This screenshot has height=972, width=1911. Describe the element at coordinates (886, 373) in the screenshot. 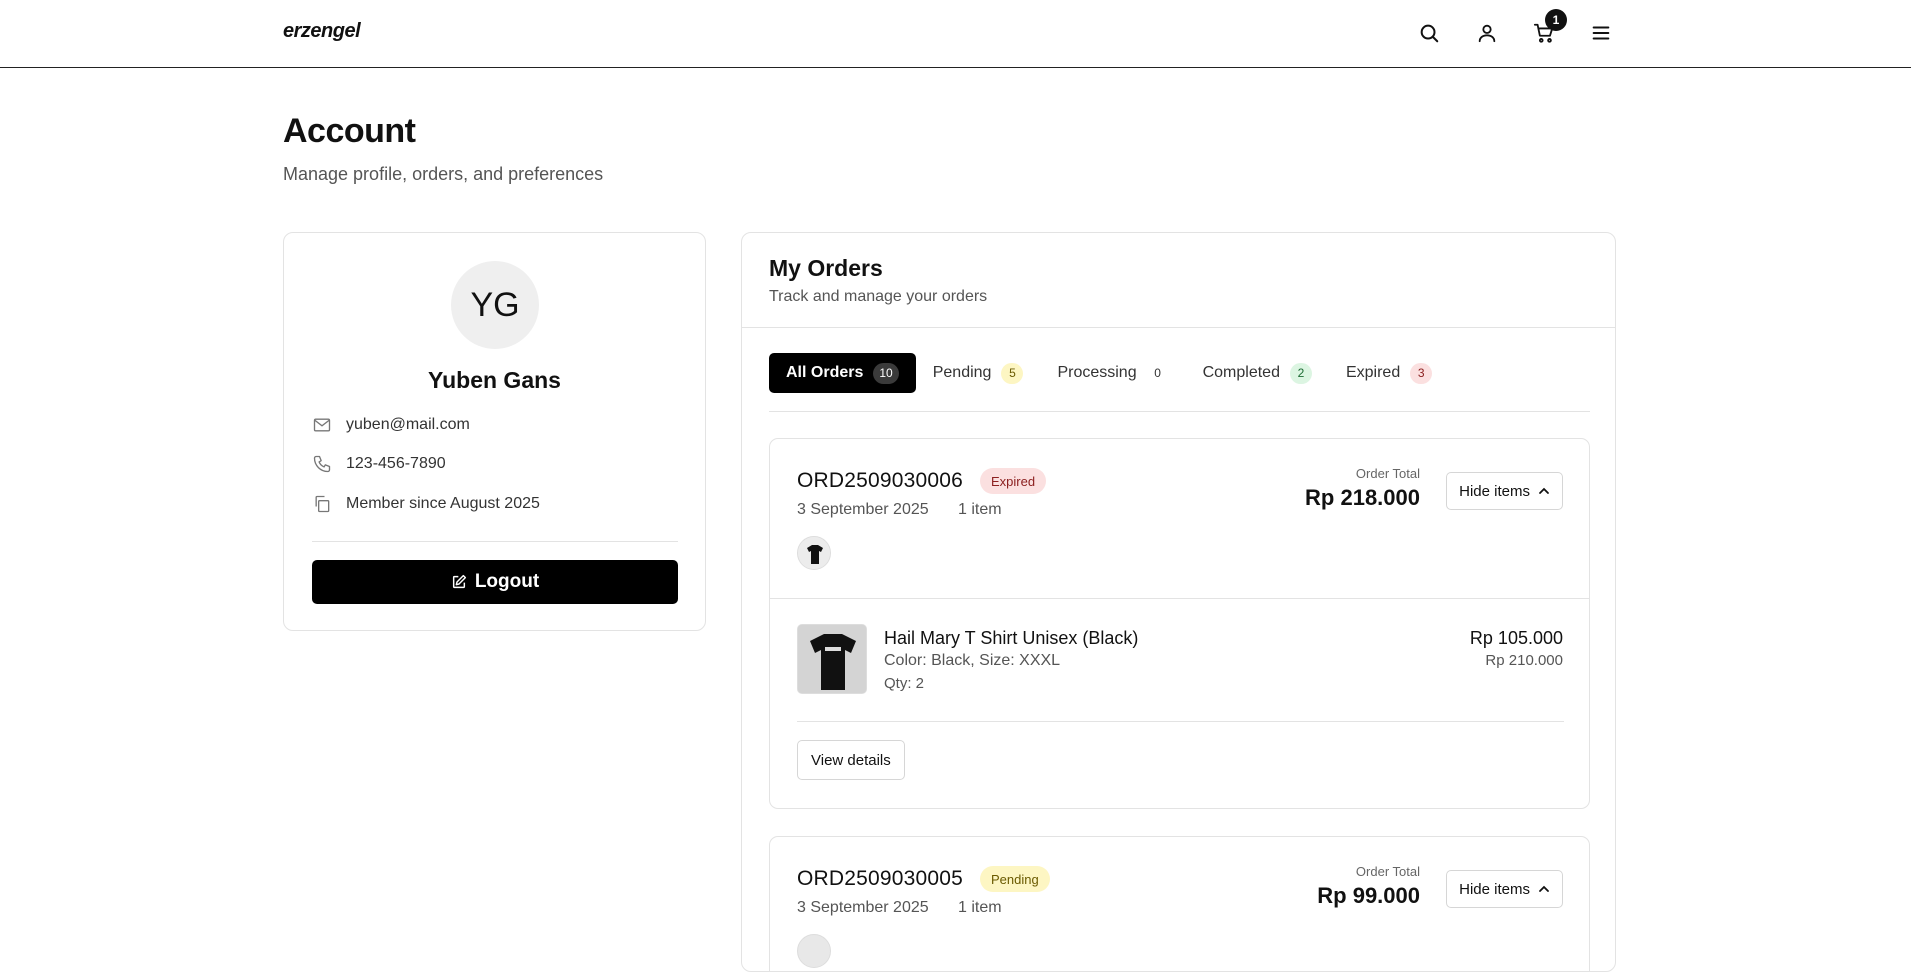

I see `tab-count-badge: 10` at that location.